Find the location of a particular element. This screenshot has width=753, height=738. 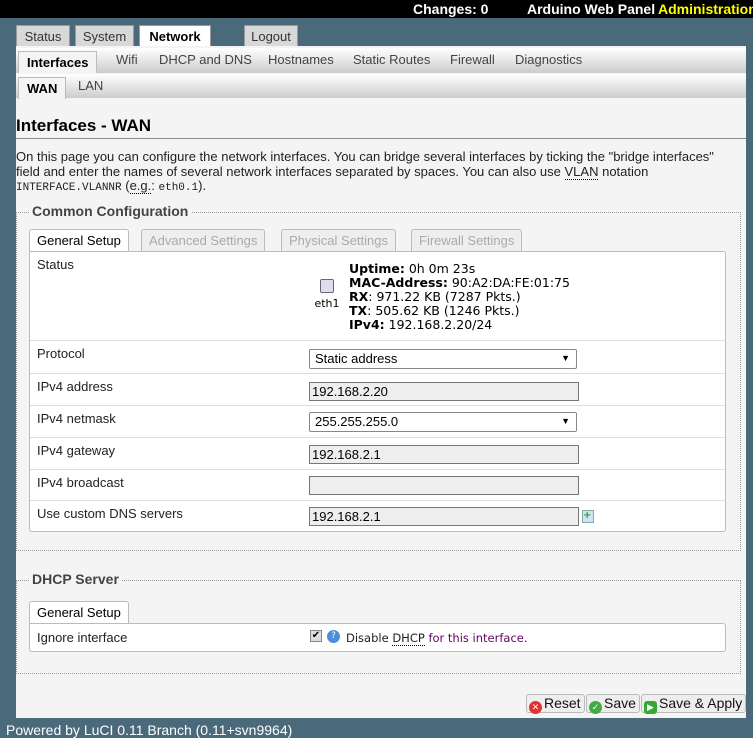

tx-value: : 505.62 KB (1246 Pkts.) is located at coordinates (443, 310).